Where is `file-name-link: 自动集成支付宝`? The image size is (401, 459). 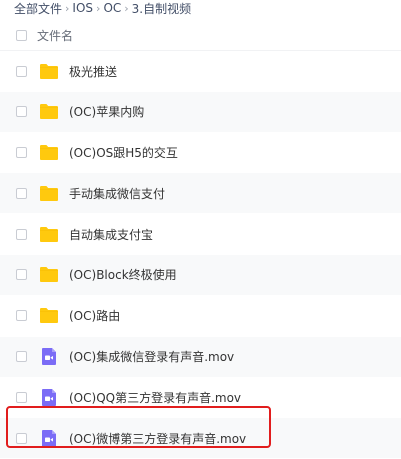 file-name-link: 自动集成支付宝 is located at coordinates (111, 234).